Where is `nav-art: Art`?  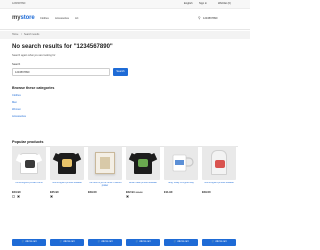 nav-art: Art is located at coordinates (76, 18).